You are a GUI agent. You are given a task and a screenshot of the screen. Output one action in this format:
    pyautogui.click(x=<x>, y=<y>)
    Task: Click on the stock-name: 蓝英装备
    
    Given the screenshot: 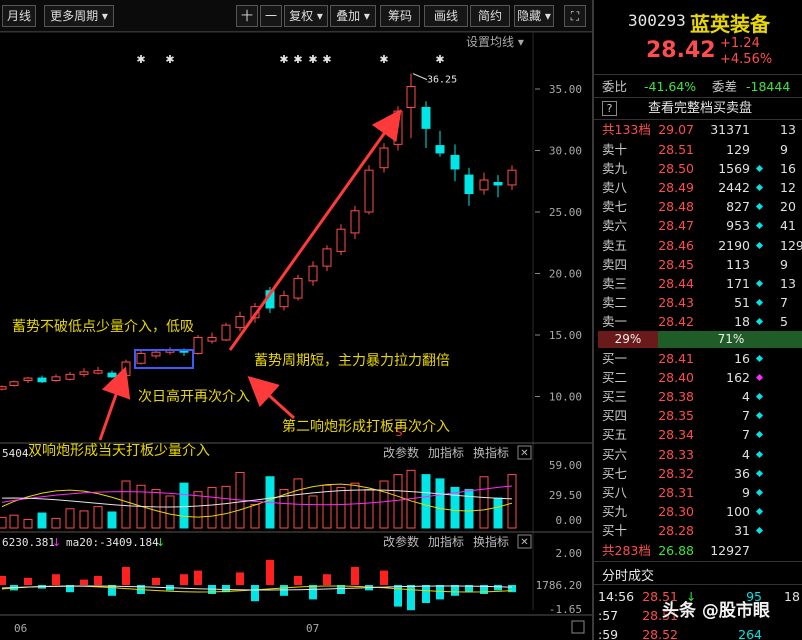 What is the action you would take?
    pyautogui.click(x=730, y=24)
    